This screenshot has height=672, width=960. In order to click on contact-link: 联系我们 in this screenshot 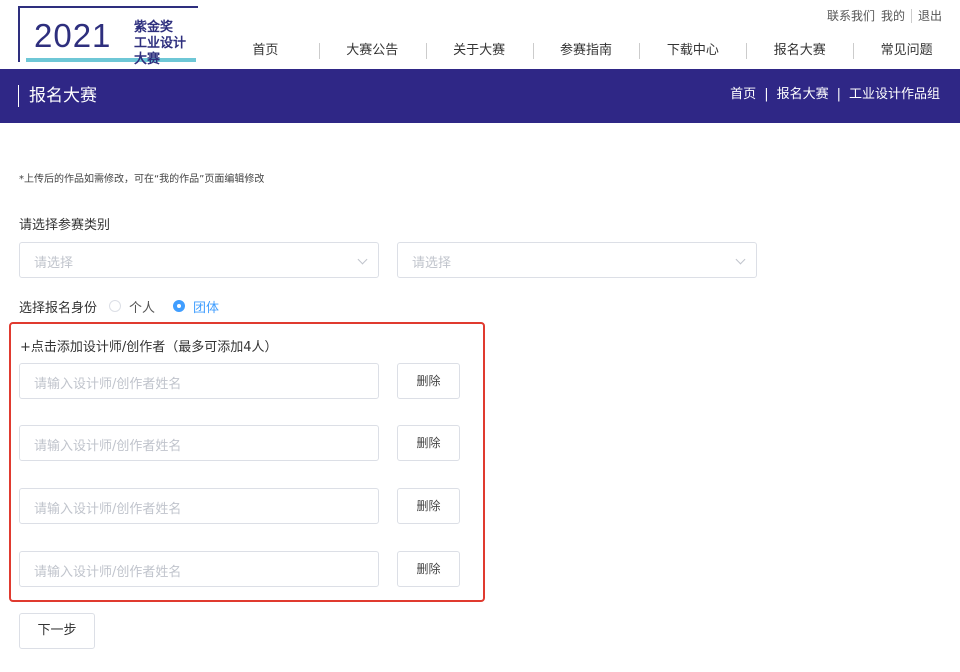, I will do `click(851, 15)`.